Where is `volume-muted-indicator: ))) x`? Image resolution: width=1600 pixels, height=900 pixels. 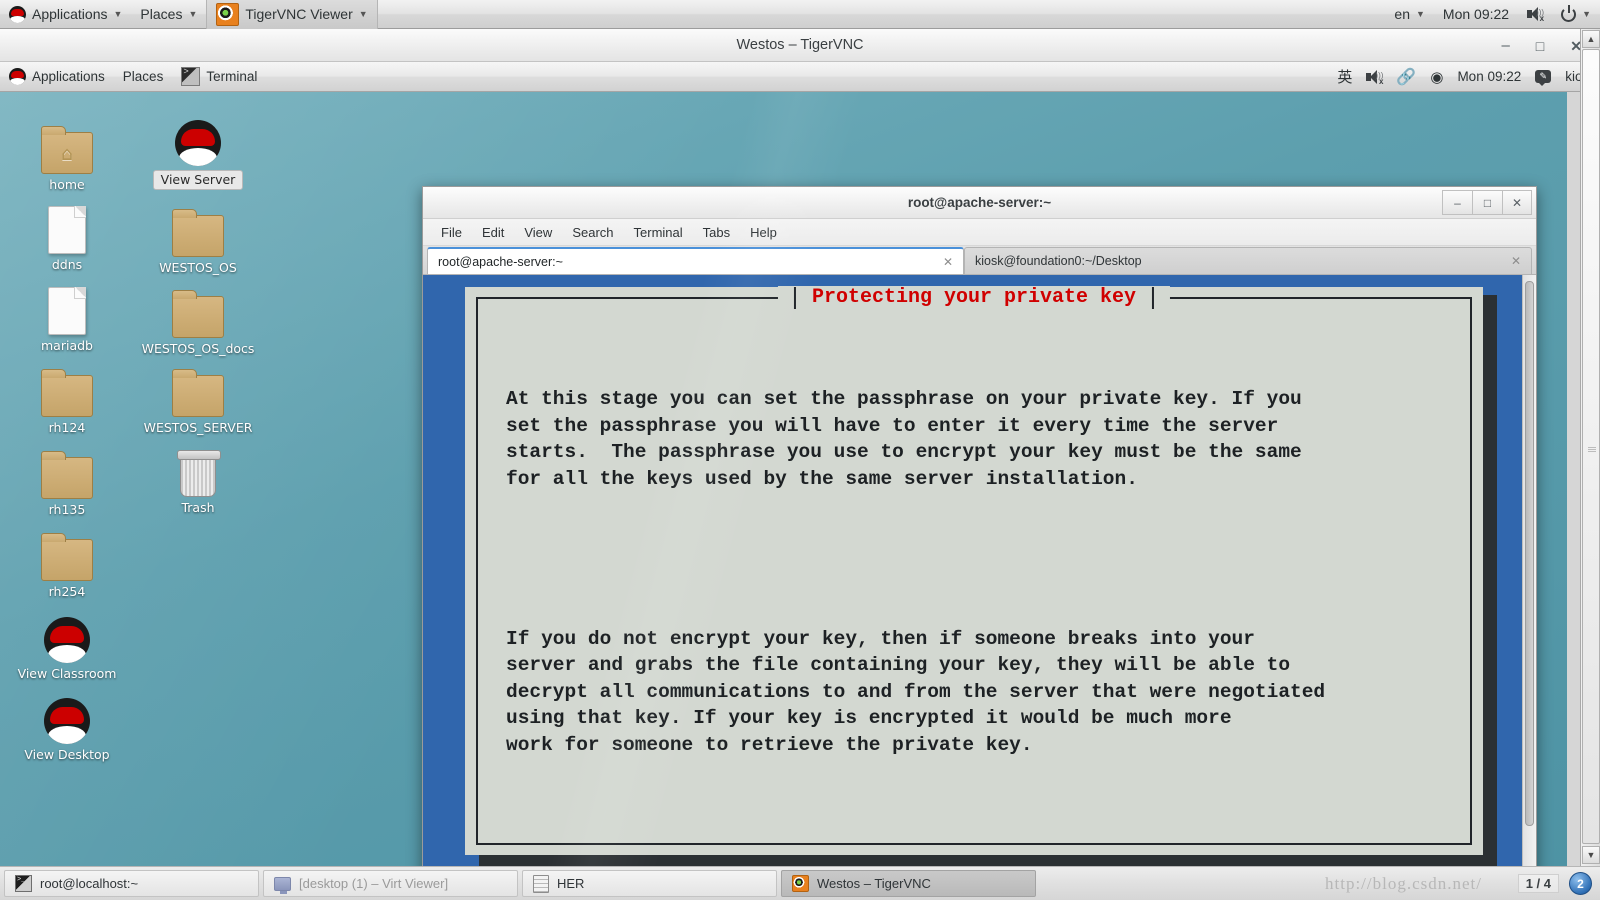
volume-muted-indicator: ))) x is located at coordinates (1535, 14).